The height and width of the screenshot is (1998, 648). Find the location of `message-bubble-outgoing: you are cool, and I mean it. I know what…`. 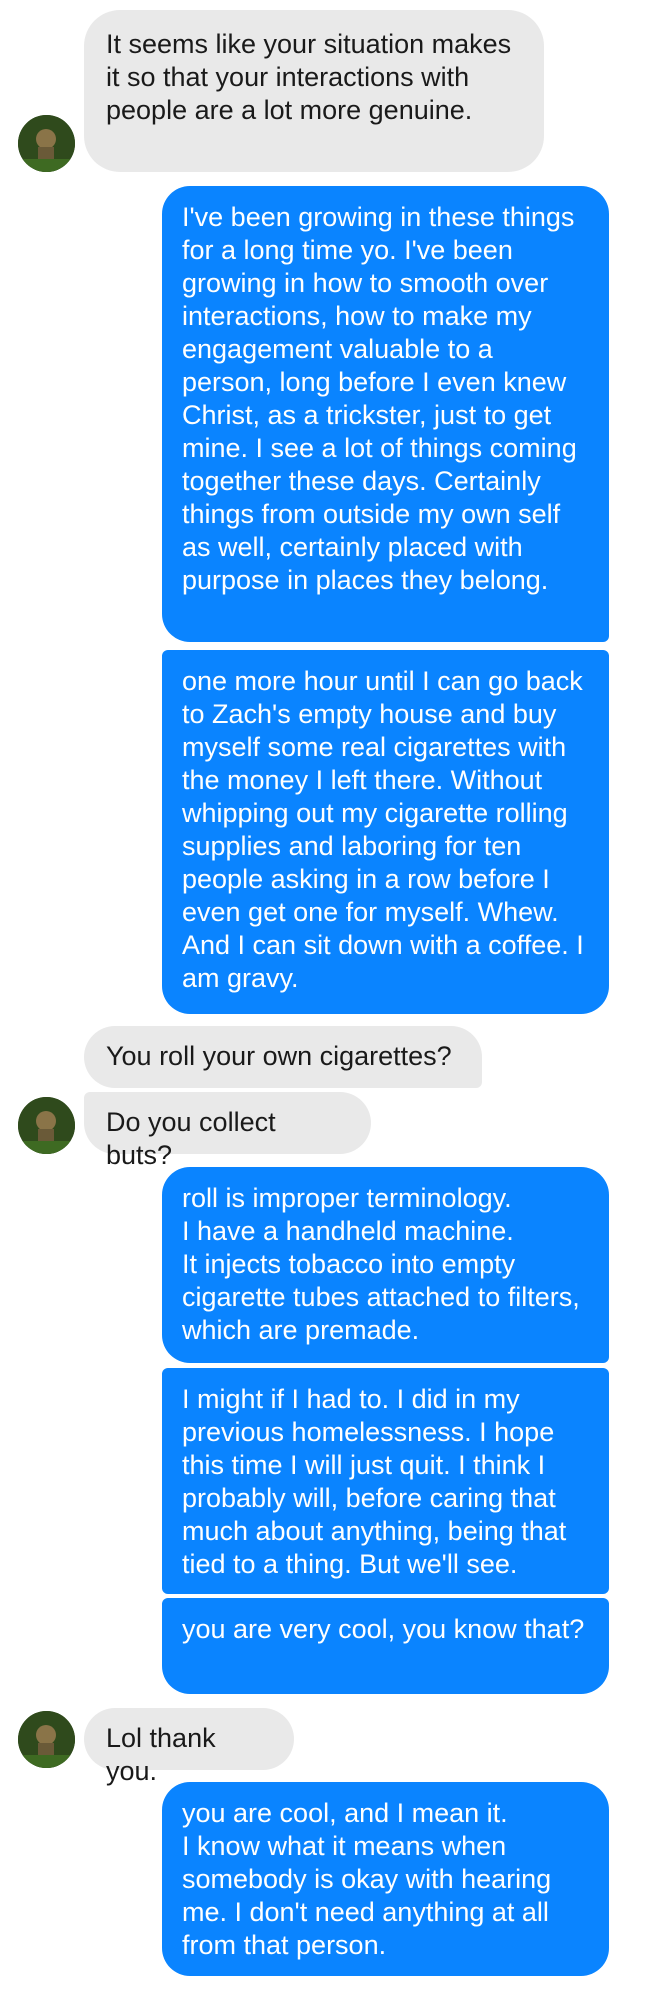

message-bubble-outgoing: you are cool, and I mean it. I know what… is located at coordinates (385, 1879).